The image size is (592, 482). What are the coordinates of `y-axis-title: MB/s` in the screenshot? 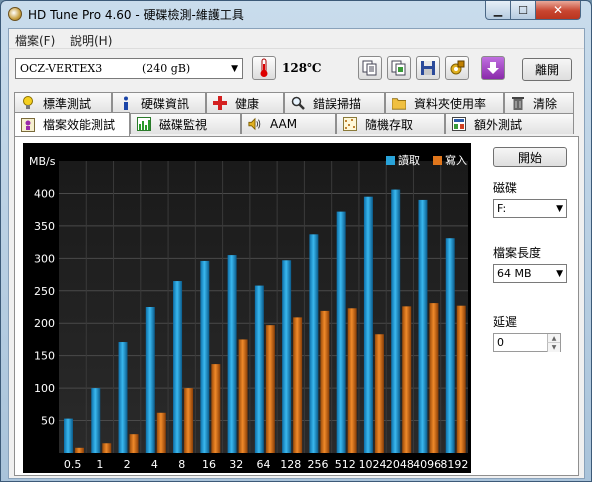 It's located at (42, 161).